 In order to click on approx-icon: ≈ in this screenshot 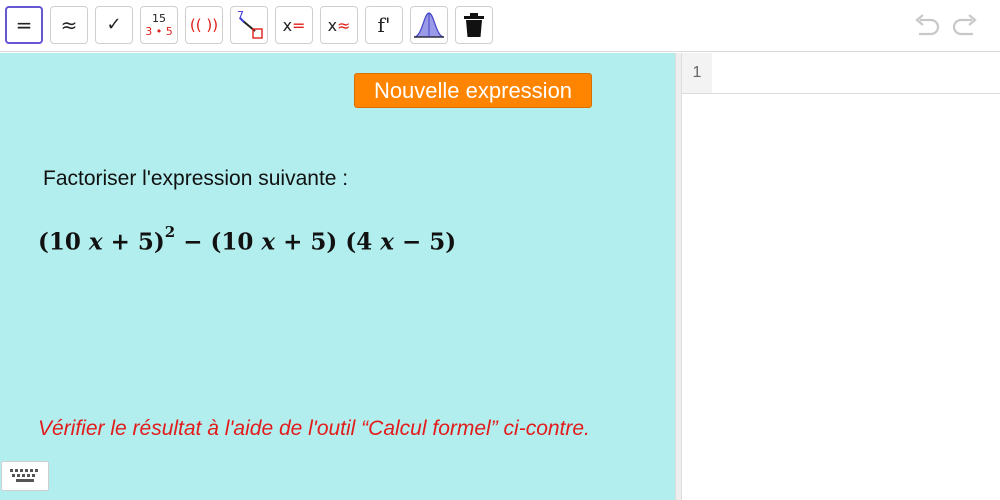, I will do `click(69, 25)`.